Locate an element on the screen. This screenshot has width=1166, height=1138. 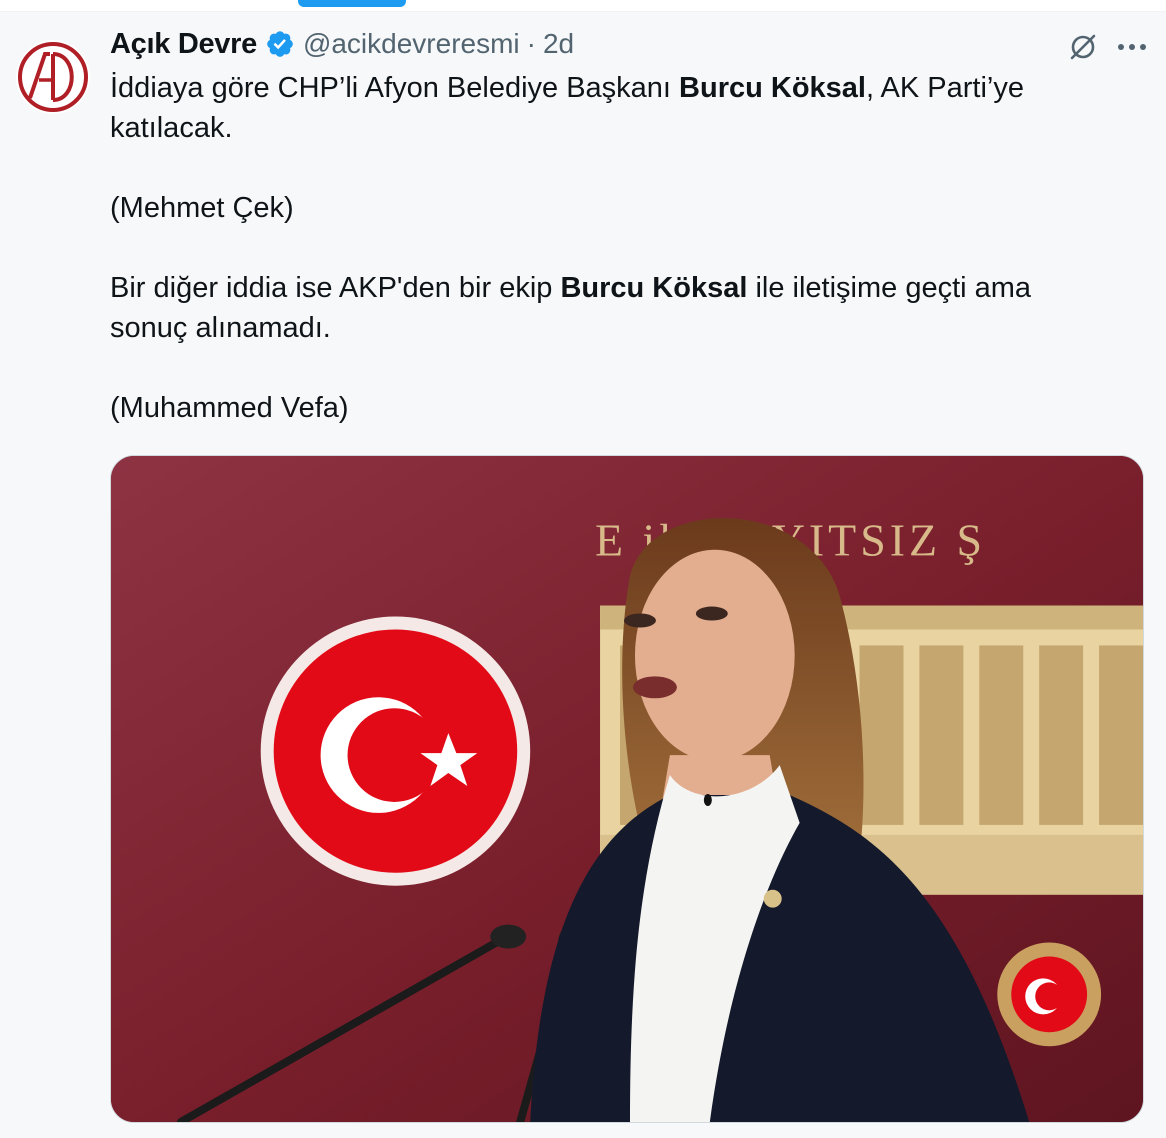
active-tab-indicator is located at coordinates (352, 3).